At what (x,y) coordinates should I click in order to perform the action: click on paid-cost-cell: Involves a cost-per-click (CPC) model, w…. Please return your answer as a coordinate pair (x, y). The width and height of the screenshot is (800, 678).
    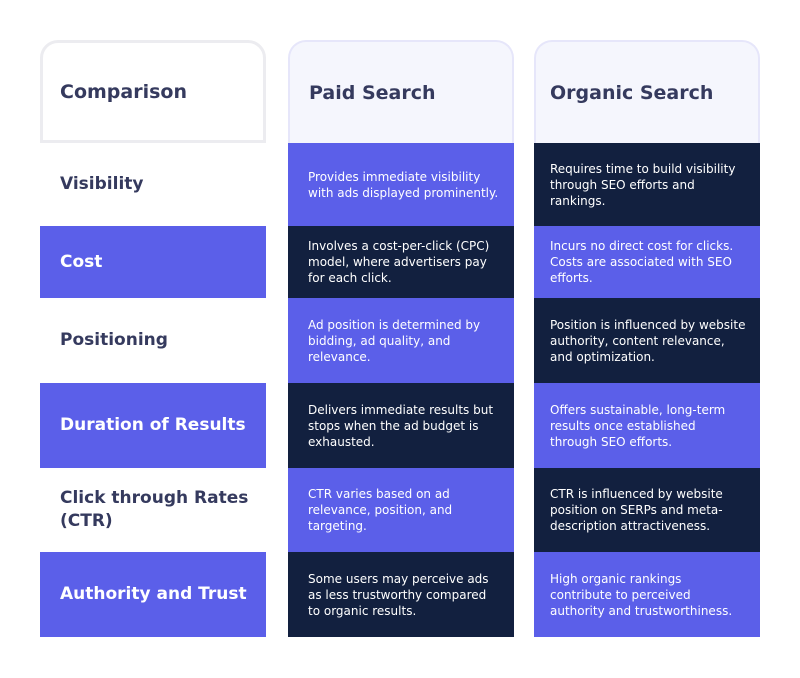
    Looking at the image, I should click on (401, 262).